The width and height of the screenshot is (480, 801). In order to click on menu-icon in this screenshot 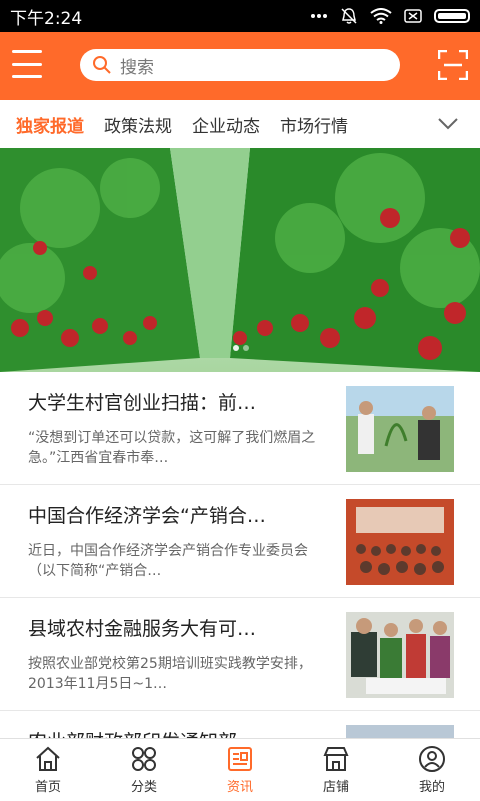, I will do `click(27, 64)`.